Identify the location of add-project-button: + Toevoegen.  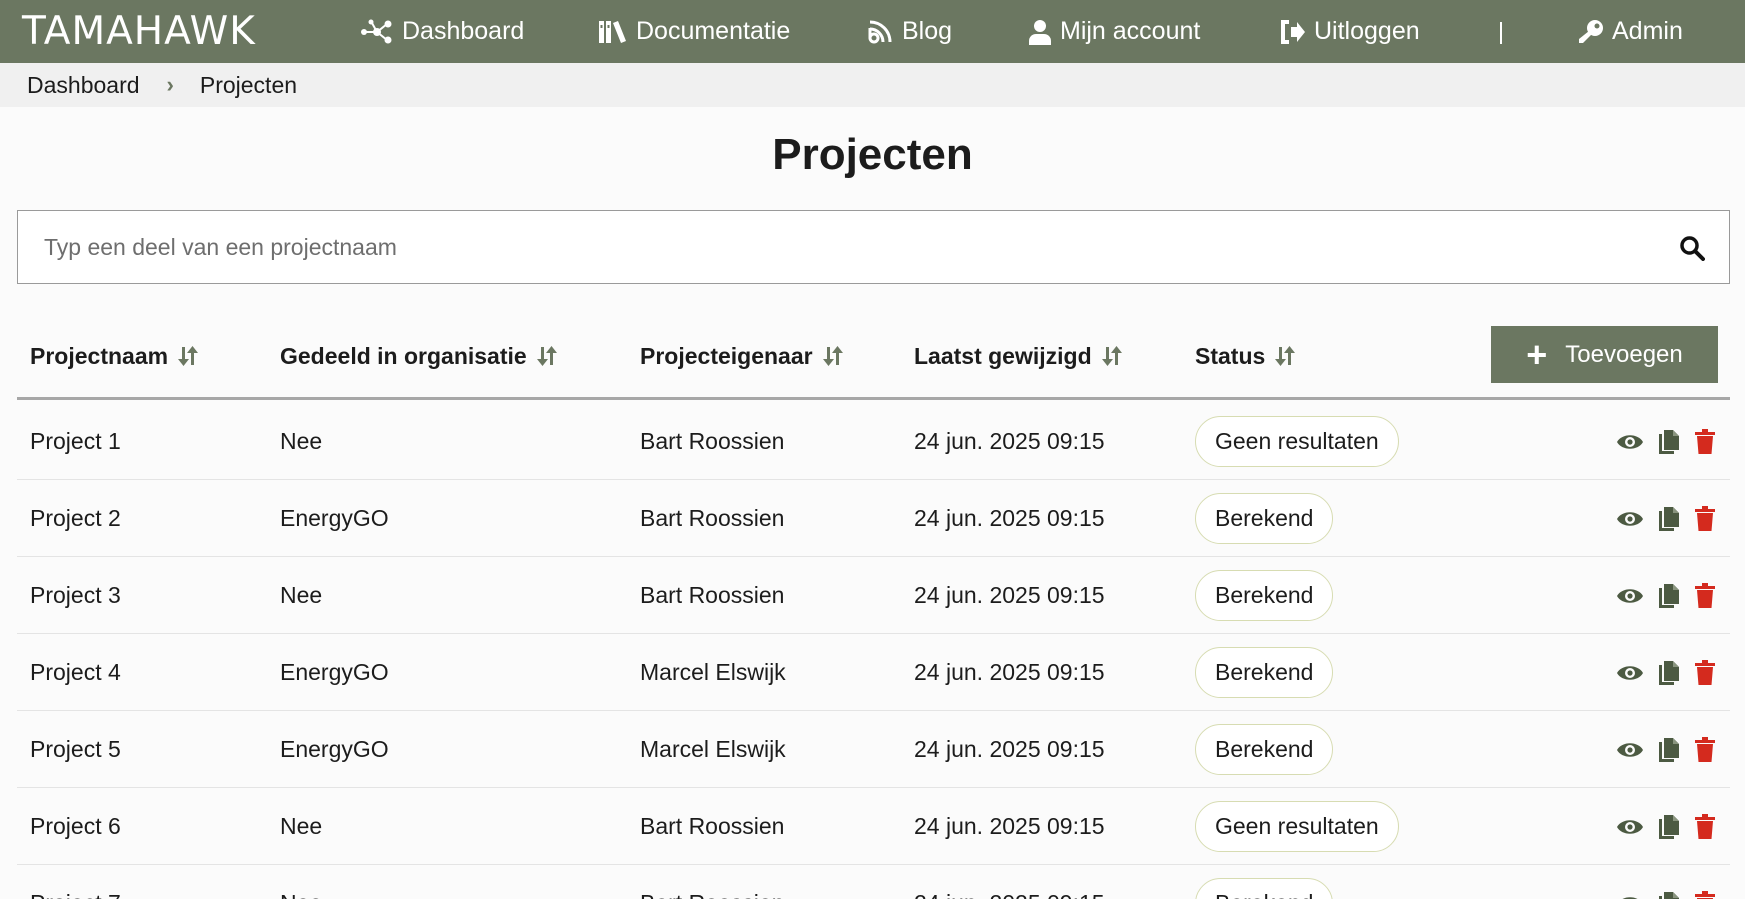
(1604, 354).